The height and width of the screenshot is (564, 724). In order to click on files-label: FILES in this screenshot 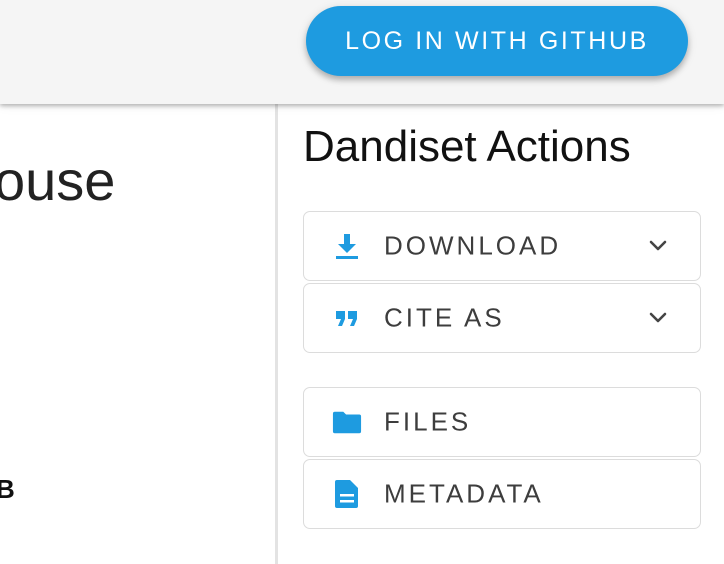, I will do `click(428, 421)`.